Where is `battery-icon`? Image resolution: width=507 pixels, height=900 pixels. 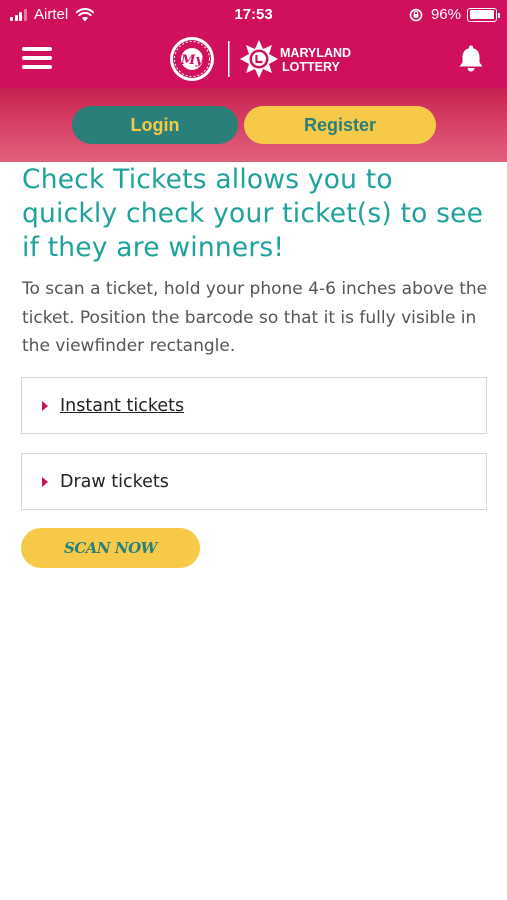 battery-icon is located at coordinates (483, 14).